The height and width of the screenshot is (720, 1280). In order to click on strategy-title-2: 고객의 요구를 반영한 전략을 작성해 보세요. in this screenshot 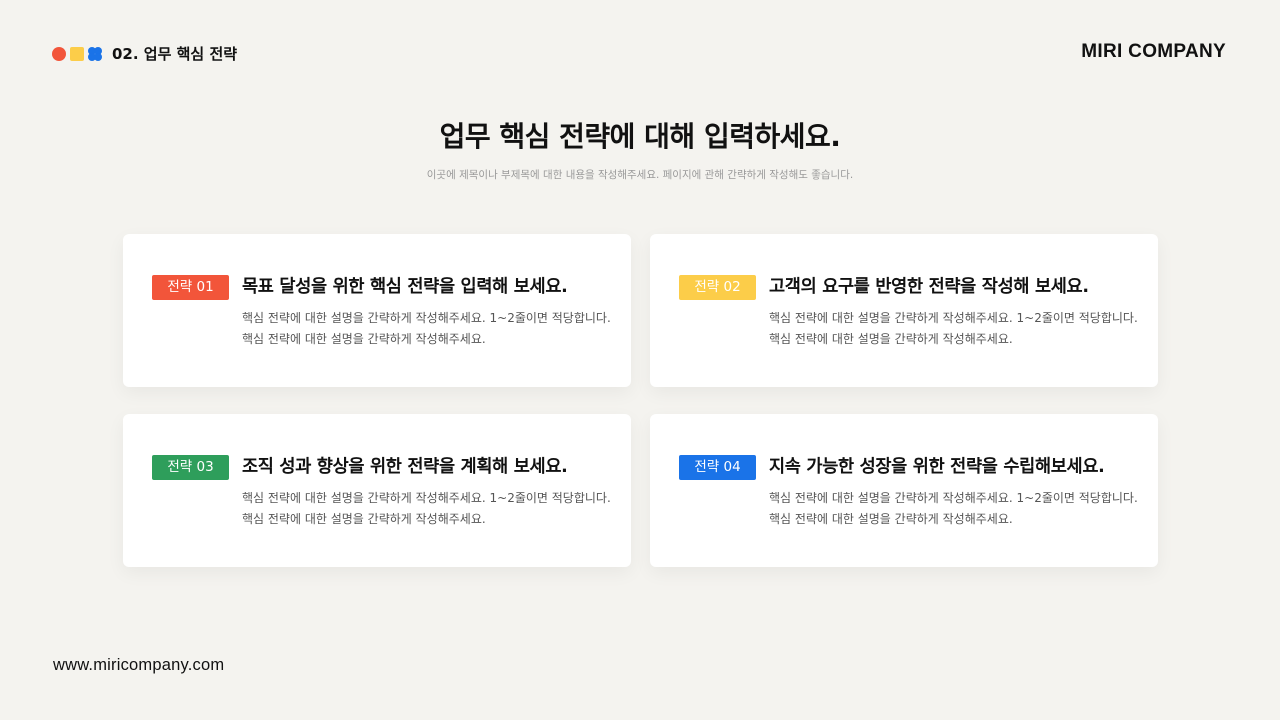, I will do `click(929, 287)`.